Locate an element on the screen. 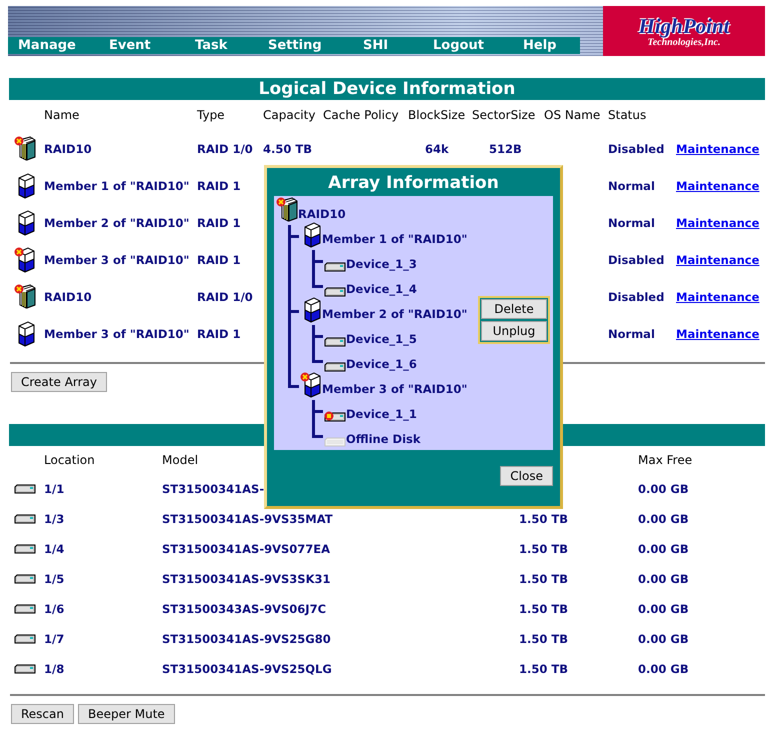 The image size is (782, 741). menu-item: Logout is located at coordinates (478, 45).